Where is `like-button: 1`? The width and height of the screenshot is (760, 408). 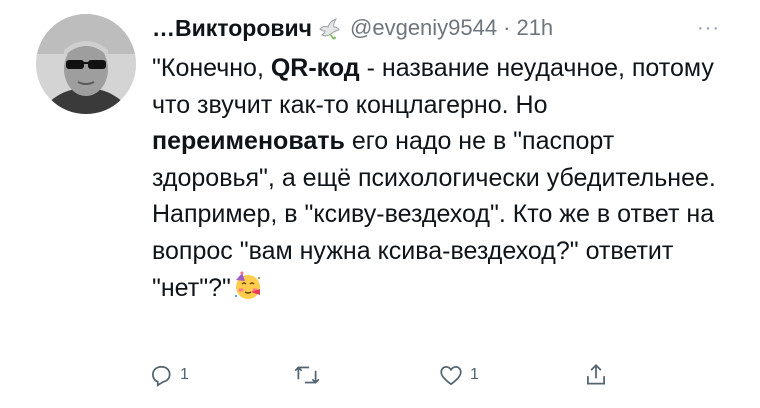
like-button: 1 is located at coordinates (458, 375).